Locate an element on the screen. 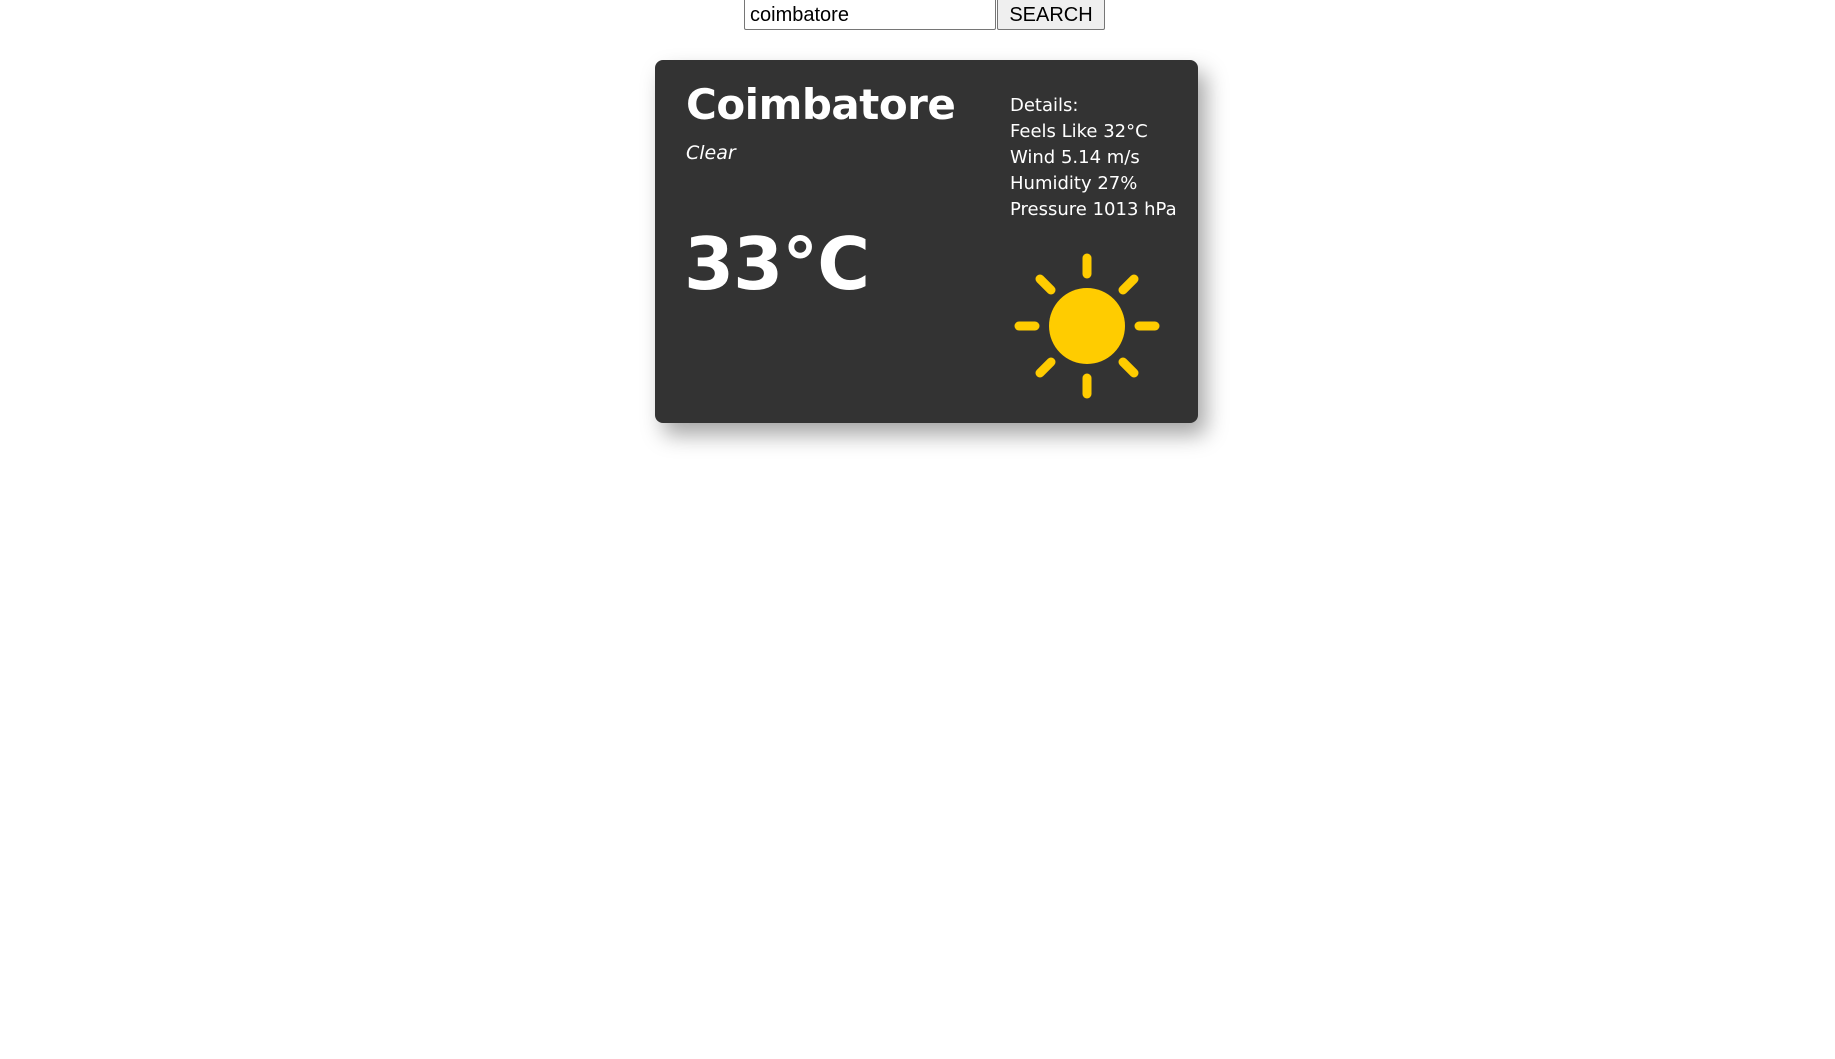 The image size is (1835, 1059). pressure: Pressure 1013 hPa is located at coordinates (1093, 209).